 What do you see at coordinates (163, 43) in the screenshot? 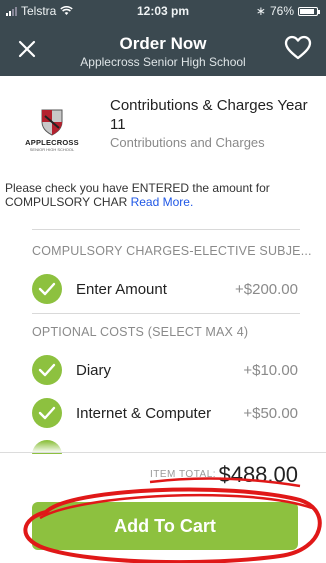
I see `page-title: Order Now` at bounding box center [163, 43].